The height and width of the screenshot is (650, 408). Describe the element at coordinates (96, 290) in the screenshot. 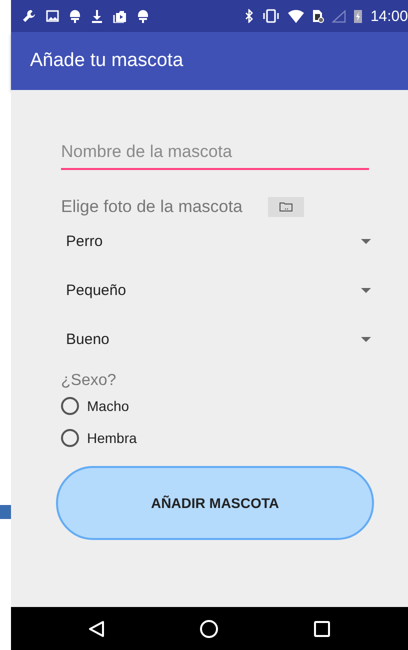

I see `dropdown-value: Pequeño` at that location.